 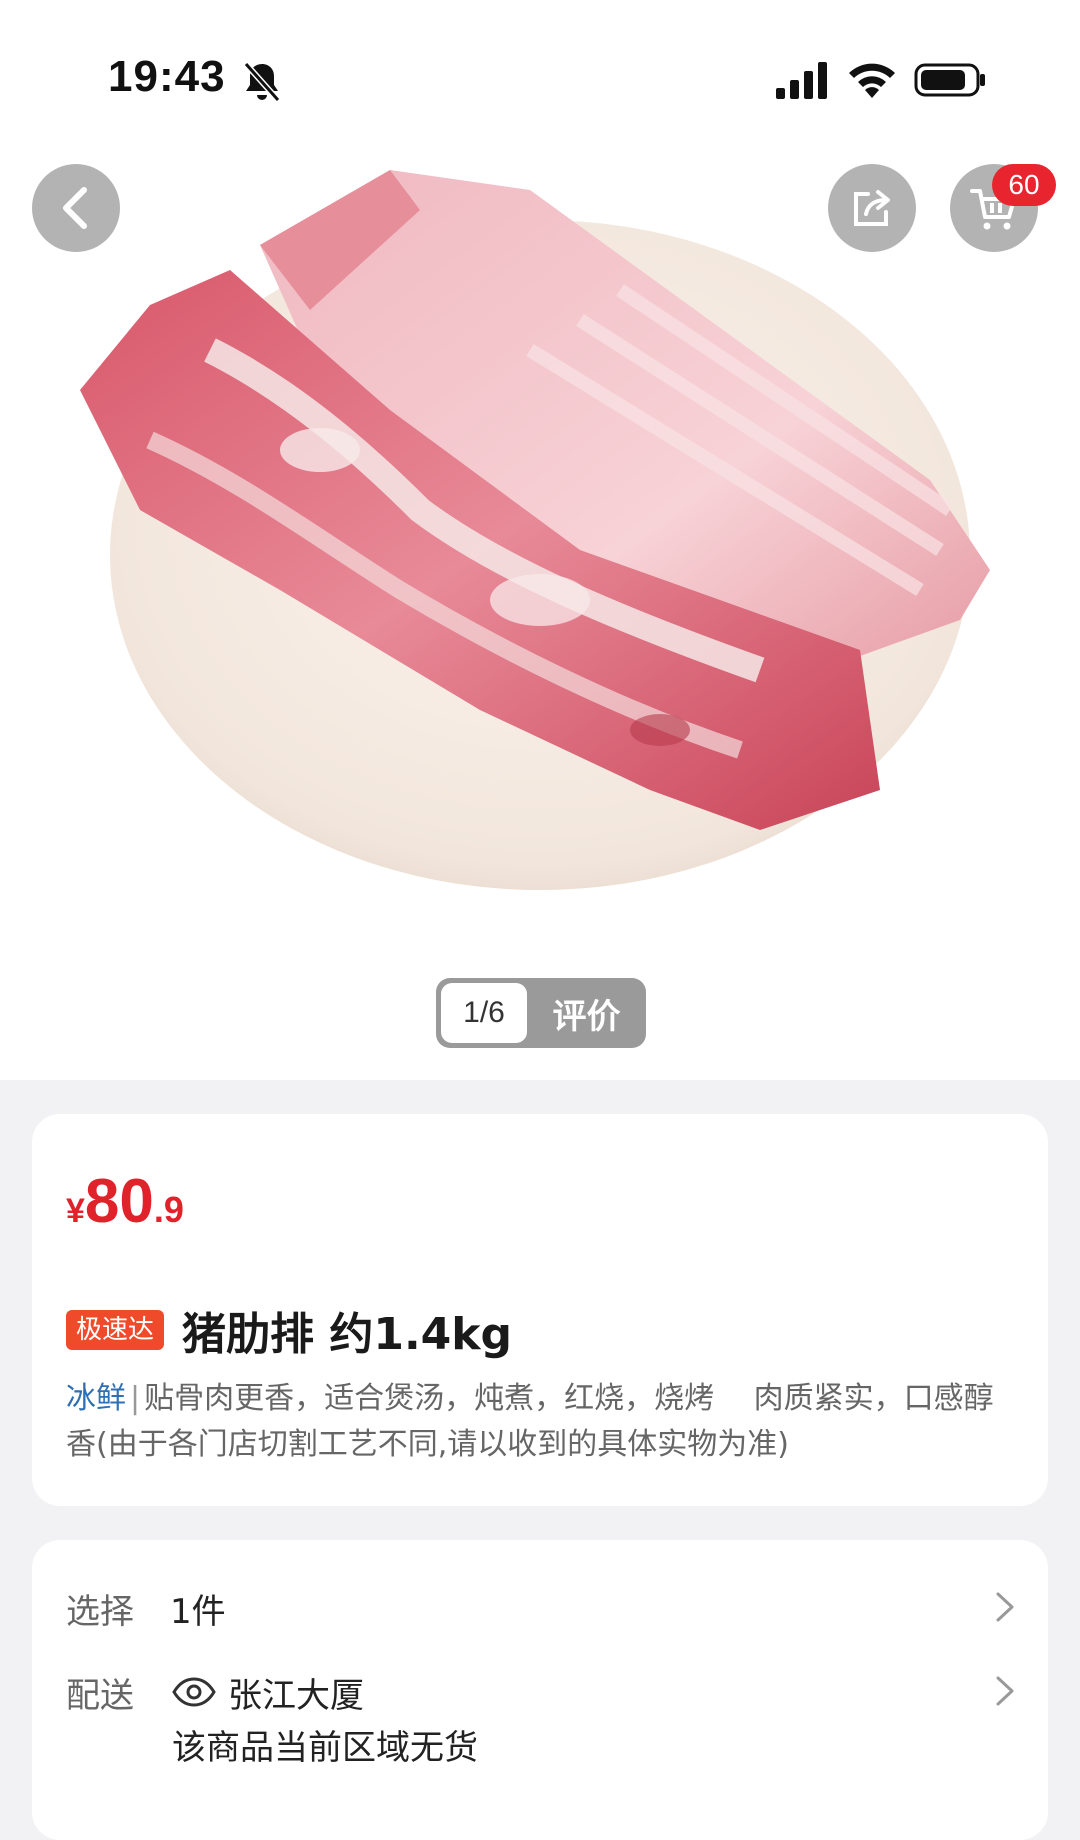 I want to click on price-integer: 80, so click(x=119, y=1201).